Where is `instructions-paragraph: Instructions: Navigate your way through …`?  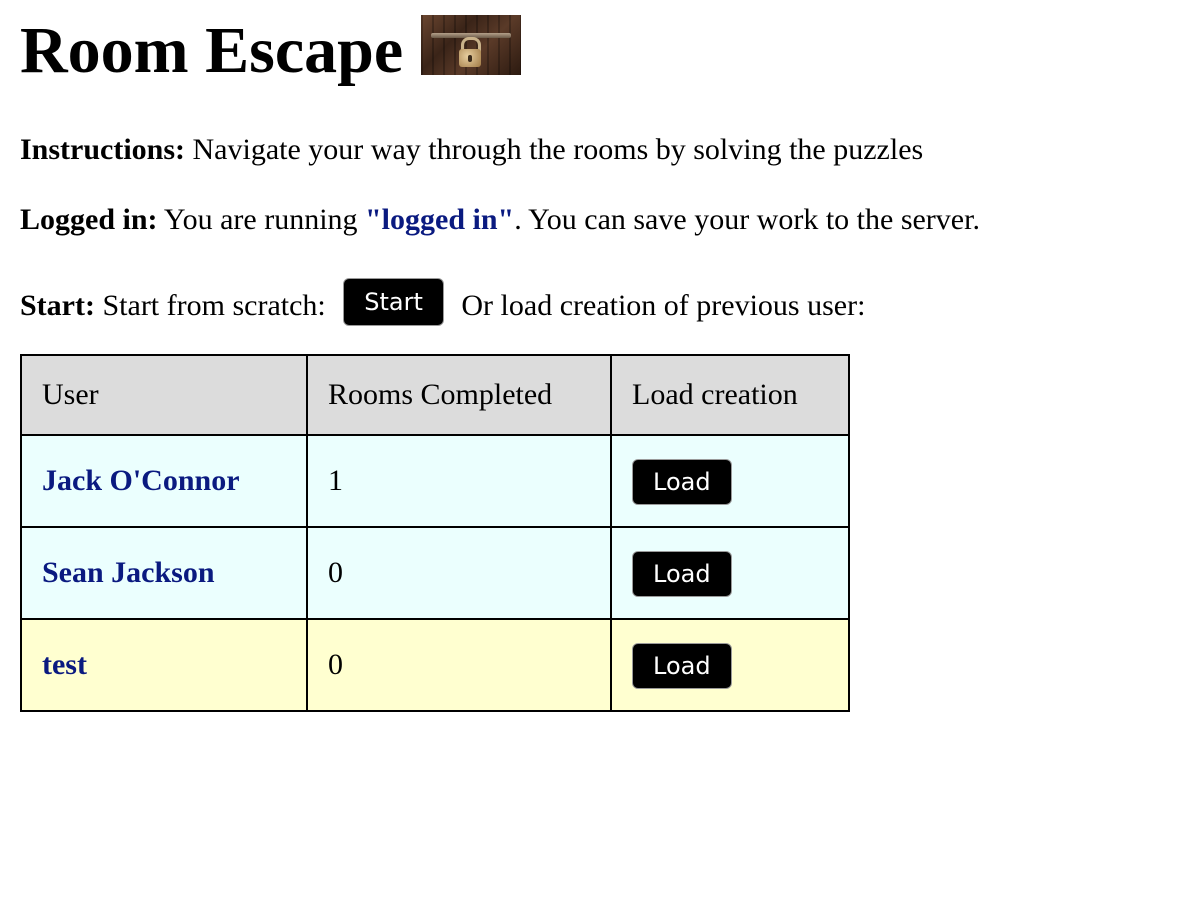
instructions-paragraph: Instructions: Navigate your way through … is located at coordinates (471, 150).